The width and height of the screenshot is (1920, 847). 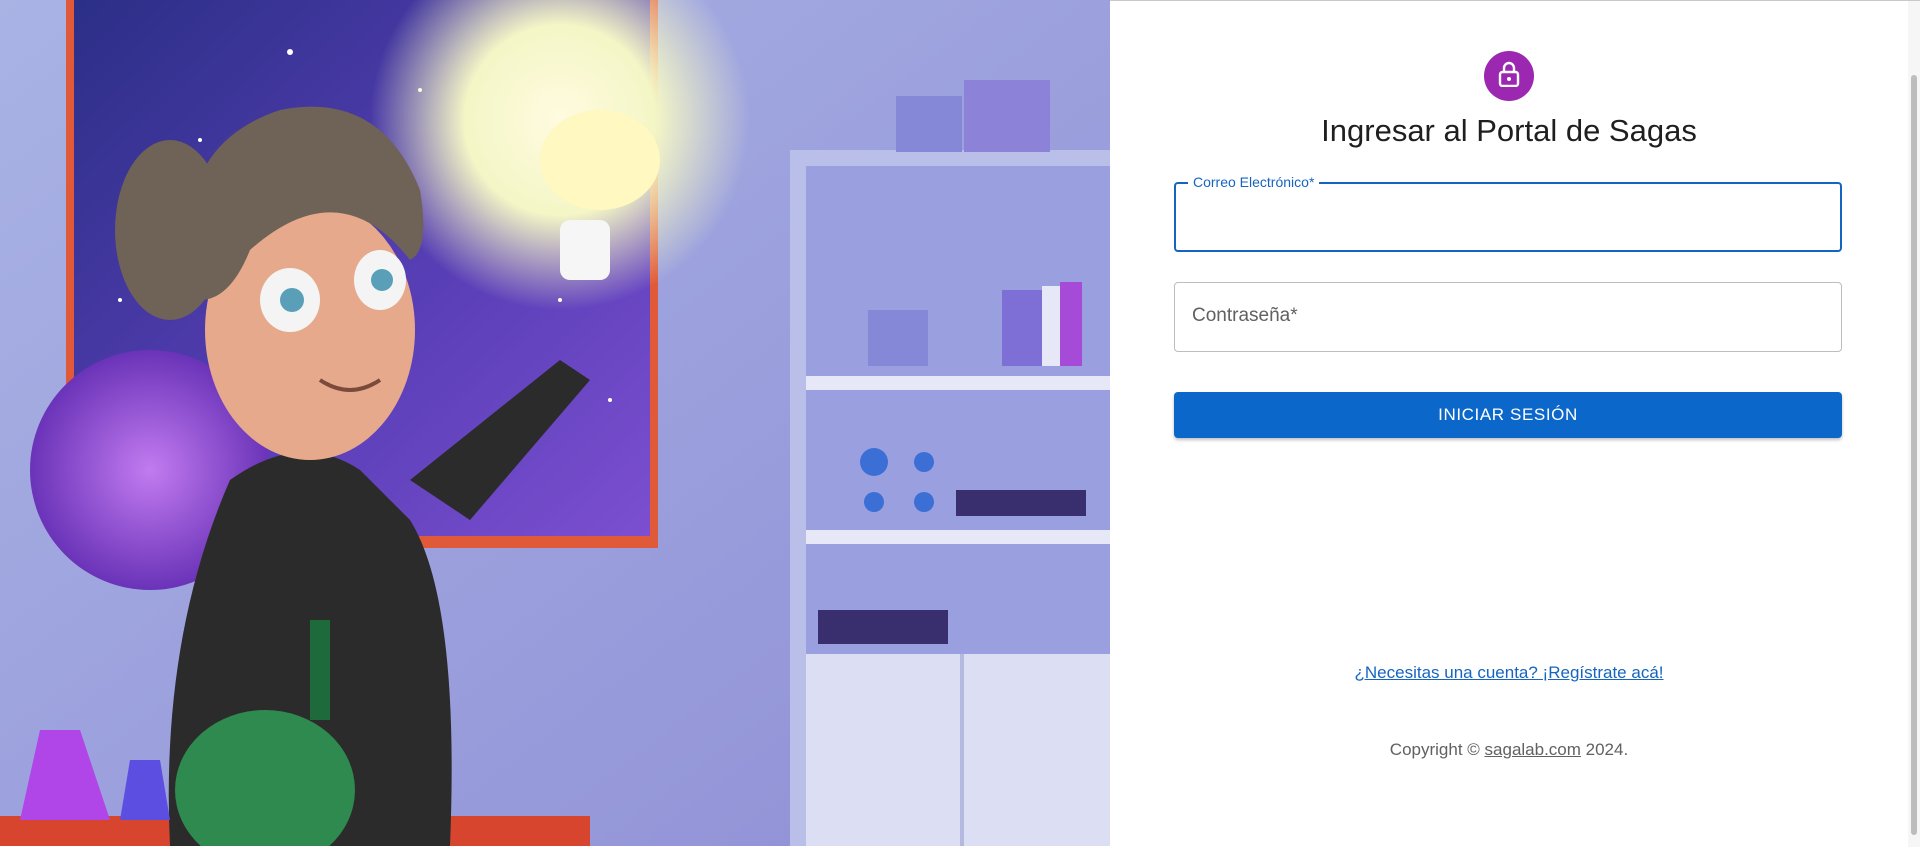 I want to click on scrollbar-thumb, so click(x=1914, y=455).